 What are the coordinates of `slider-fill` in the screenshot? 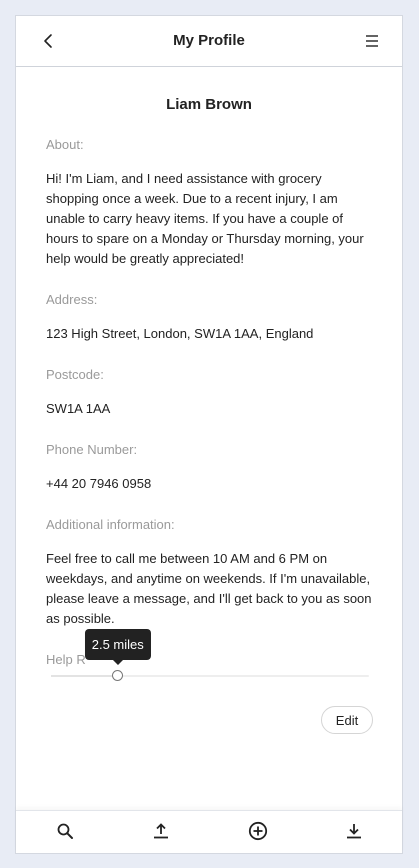 It's located at (84, 676).